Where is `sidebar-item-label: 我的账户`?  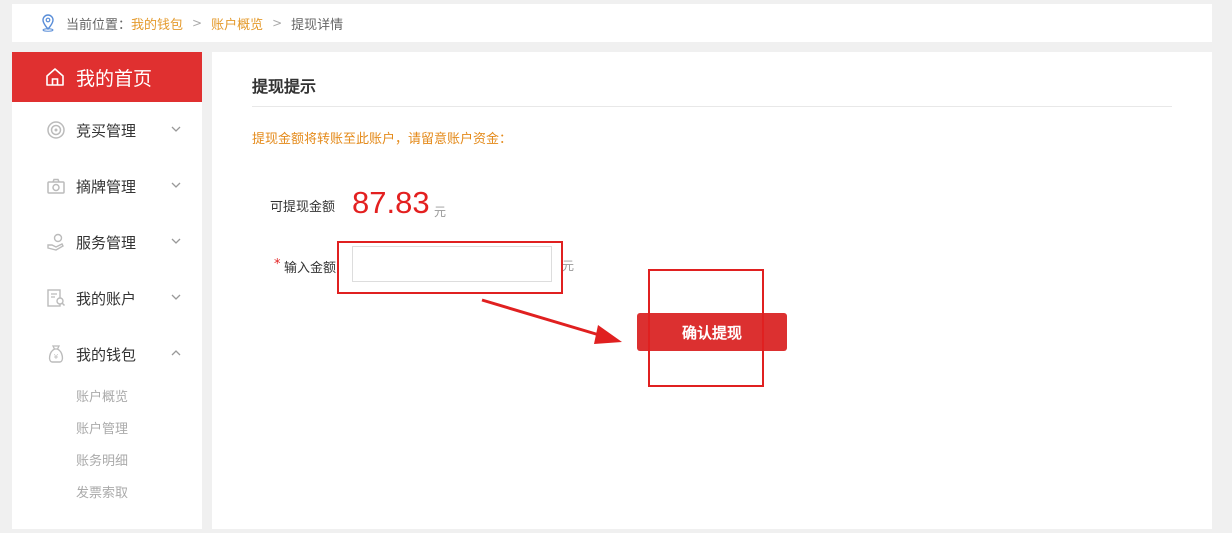
sidebar-item-label: 我的账户 is located at coordinates (106, 298).